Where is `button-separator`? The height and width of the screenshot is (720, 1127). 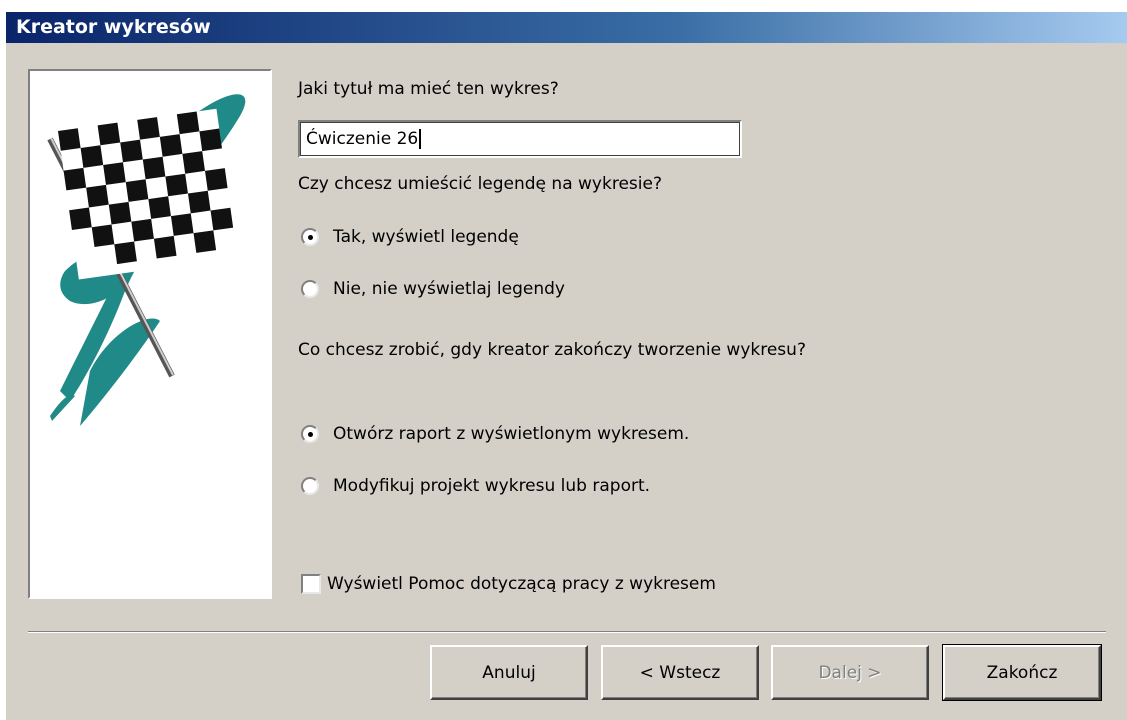 button-separator is located at coordinates (567, 632).